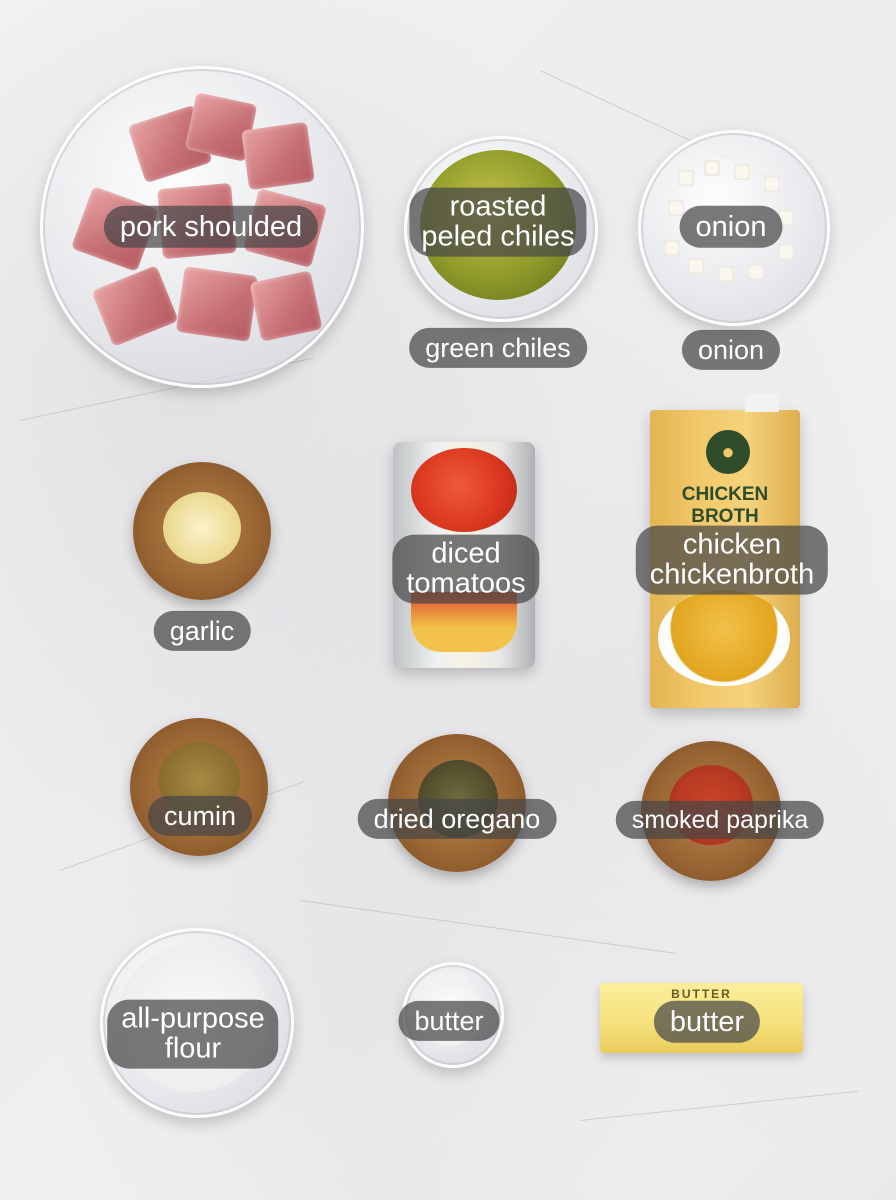 The height and width of the screenshot is (1200, 896). I want to click on broth-bowl, so click(724, 638).